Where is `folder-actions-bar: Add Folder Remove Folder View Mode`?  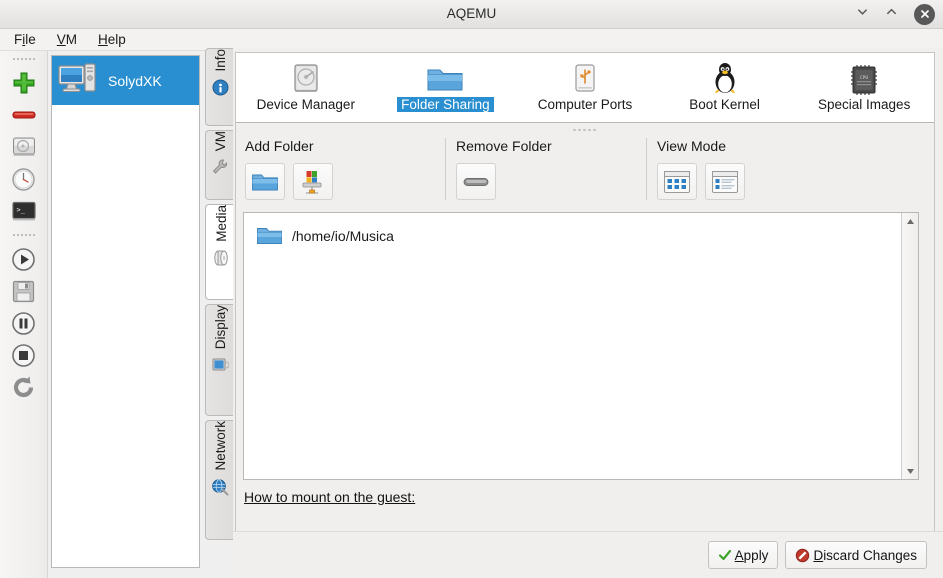
folder-actions-bar: Add Folder Remove Folder View Mode is located at coordinates (585, 172).